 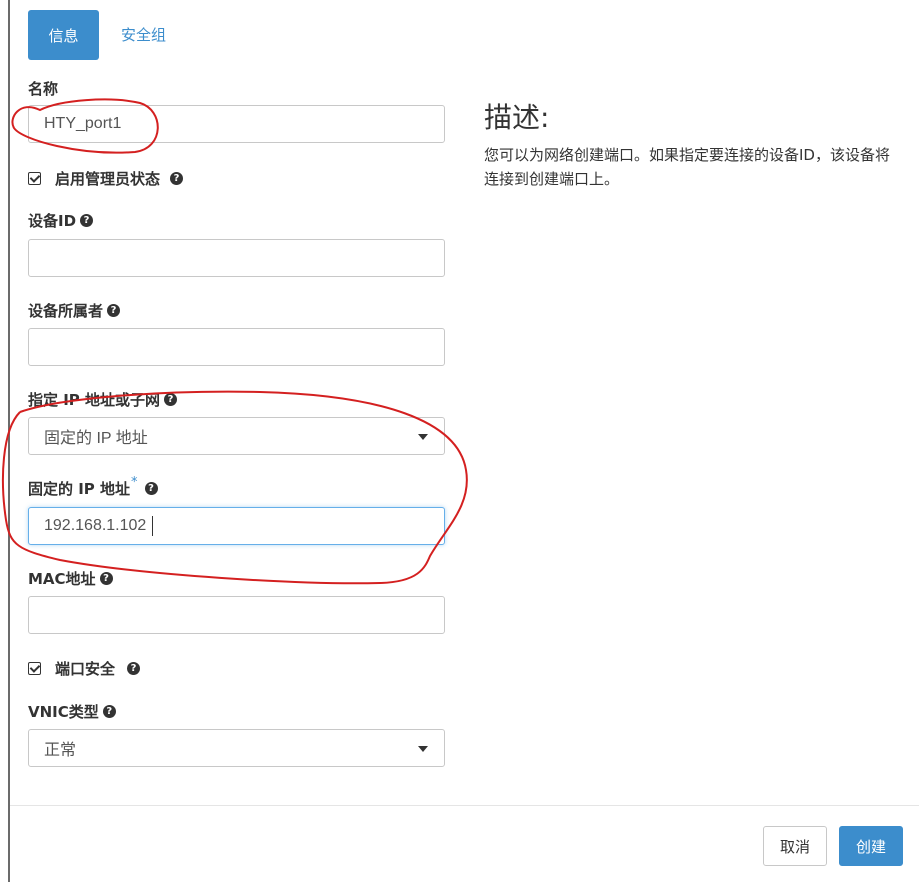 I want to click on device-id-label: 设备ID ?, so click(x=61, y=220).